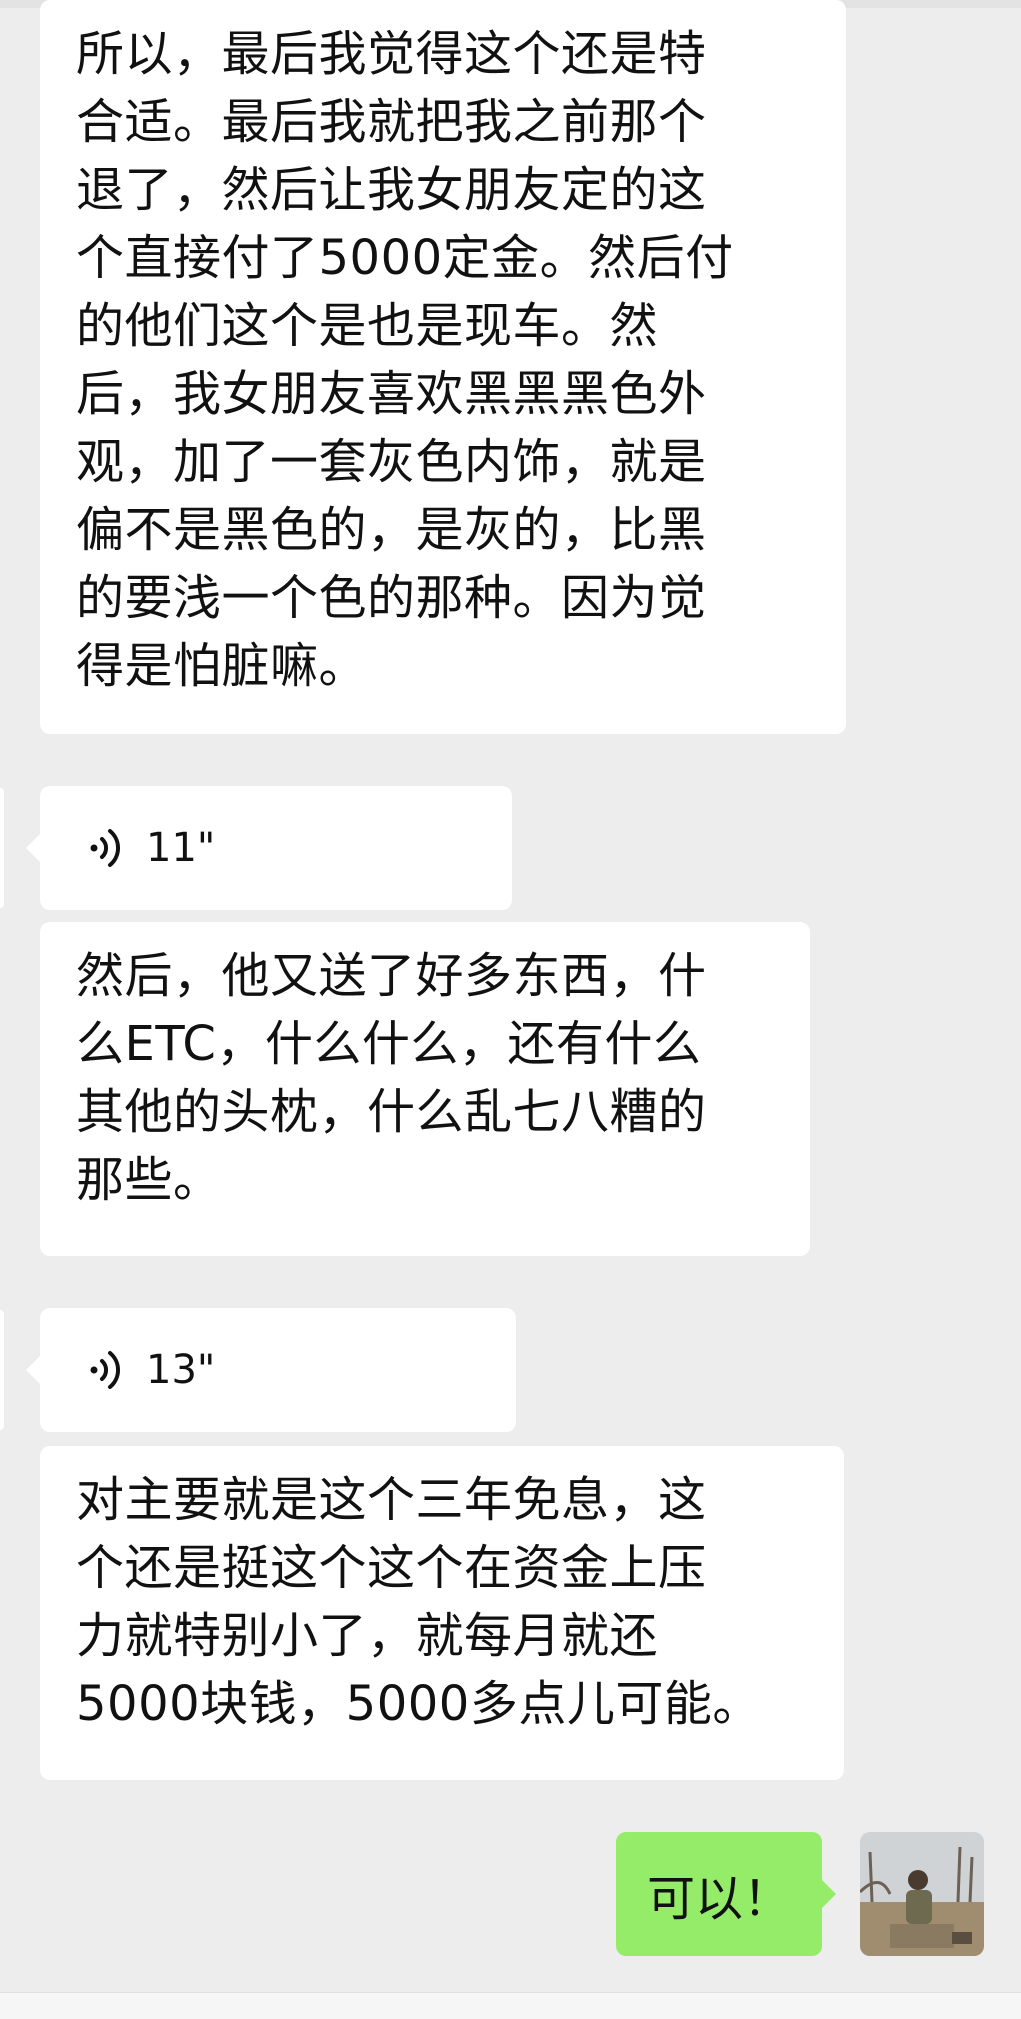 The image size is (1021, 2019). I want to click on avatar, so click(922, 1894).